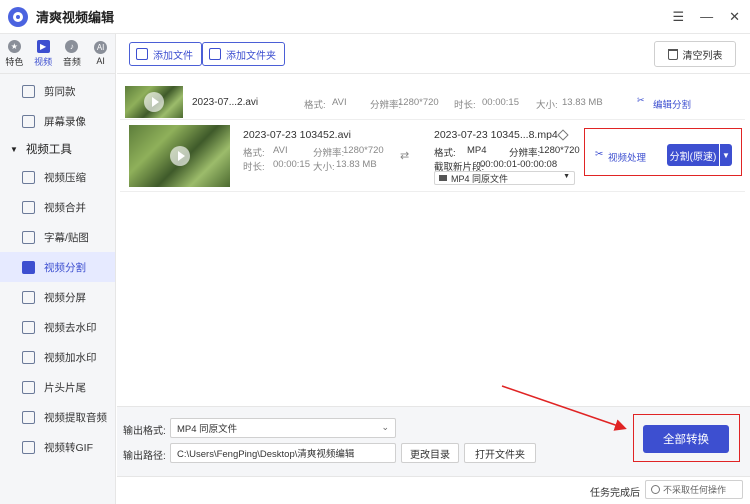  What do you see at coordinates (672, 104) in the screenshot?
I see `edit-split-link: 编辑分割` at bounding box center [672, 104].